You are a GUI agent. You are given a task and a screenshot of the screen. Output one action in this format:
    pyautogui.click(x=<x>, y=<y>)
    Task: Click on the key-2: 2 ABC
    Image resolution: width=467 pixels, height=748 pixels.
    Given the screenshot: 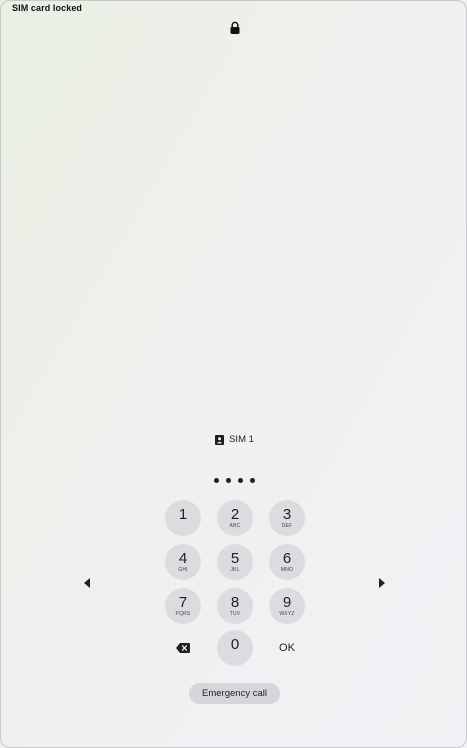 What is the action you would take?
    pyautogui.click(x=235, y=518)
    